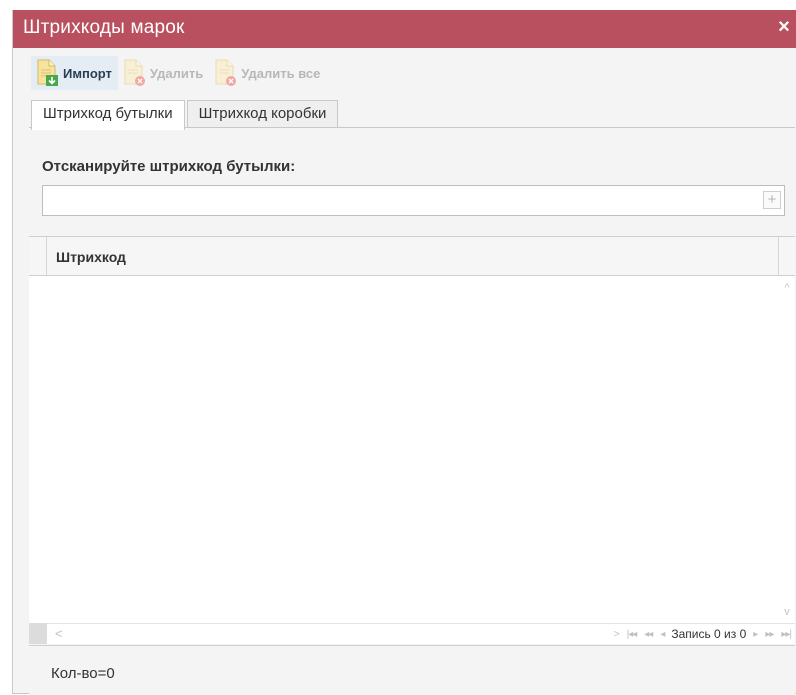  What do you see at coordinates (662, 634) in the screenshot?
I see `previous-record-icon: ◂` at bounding box center [662, 634].